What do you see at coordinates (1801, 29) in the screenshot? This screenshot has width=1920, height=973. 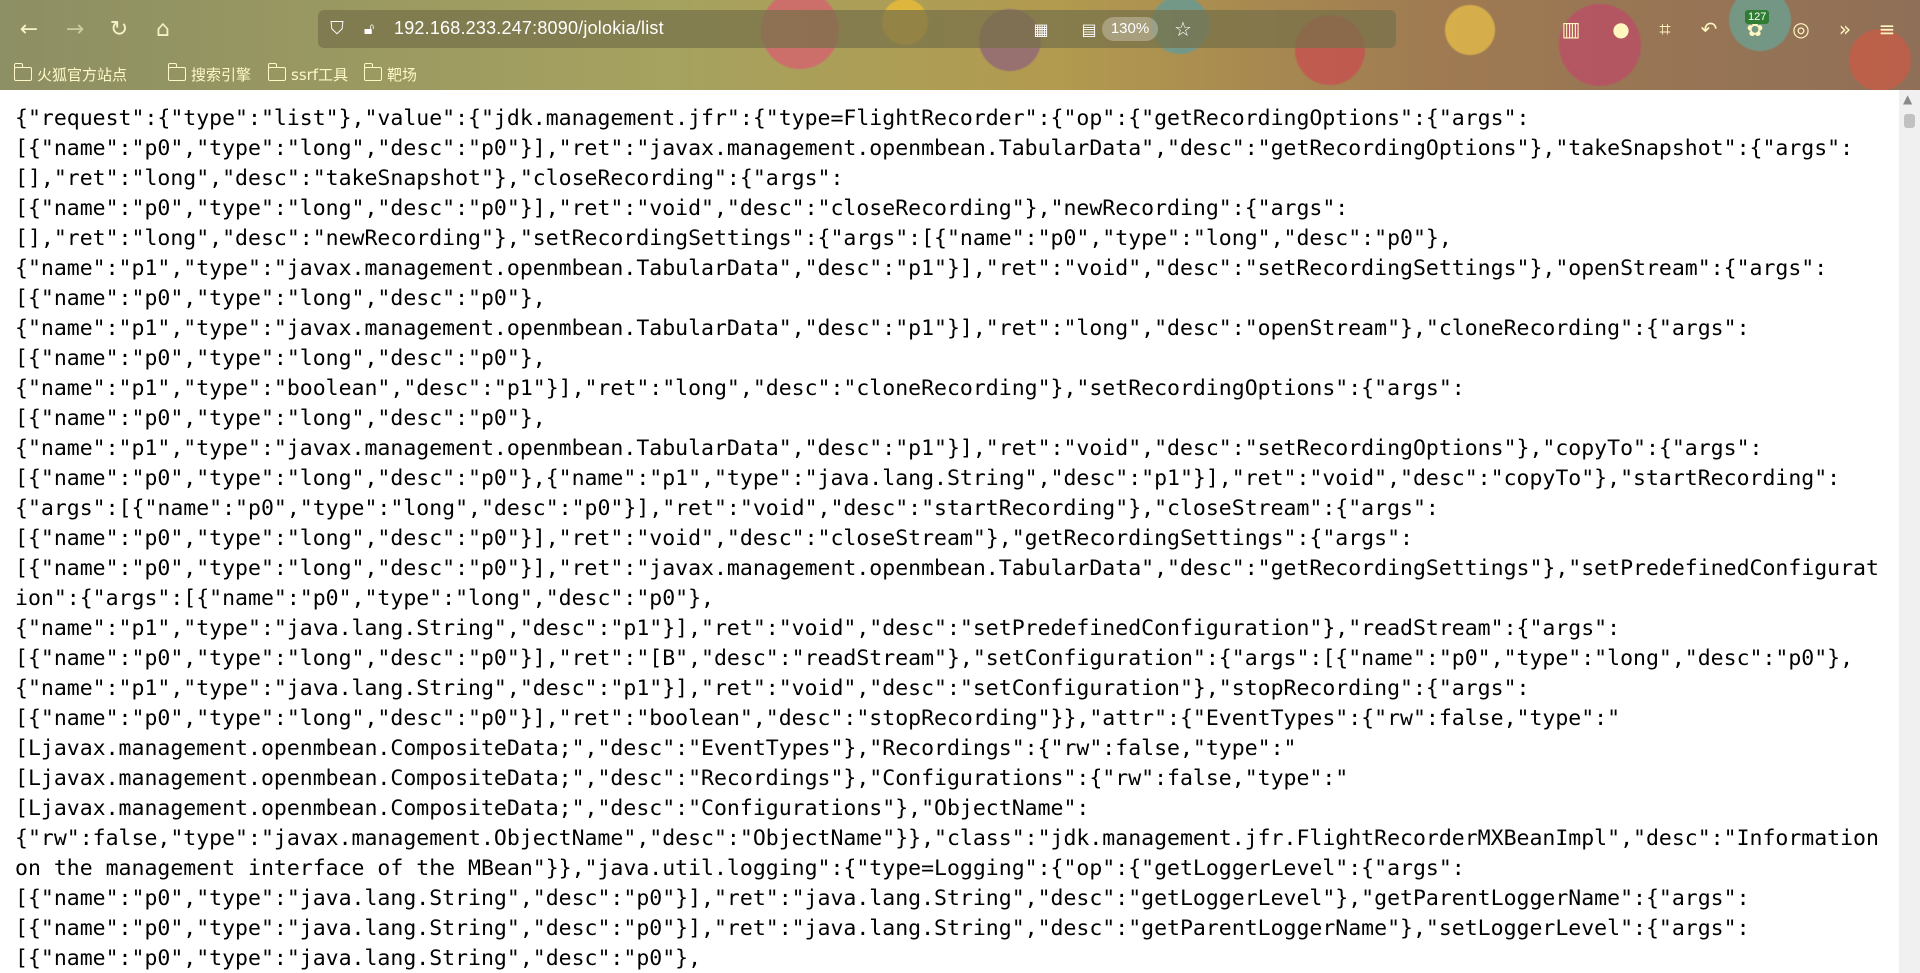 I see `proxy-icon: ◎` at bounding box center [1801, 29].